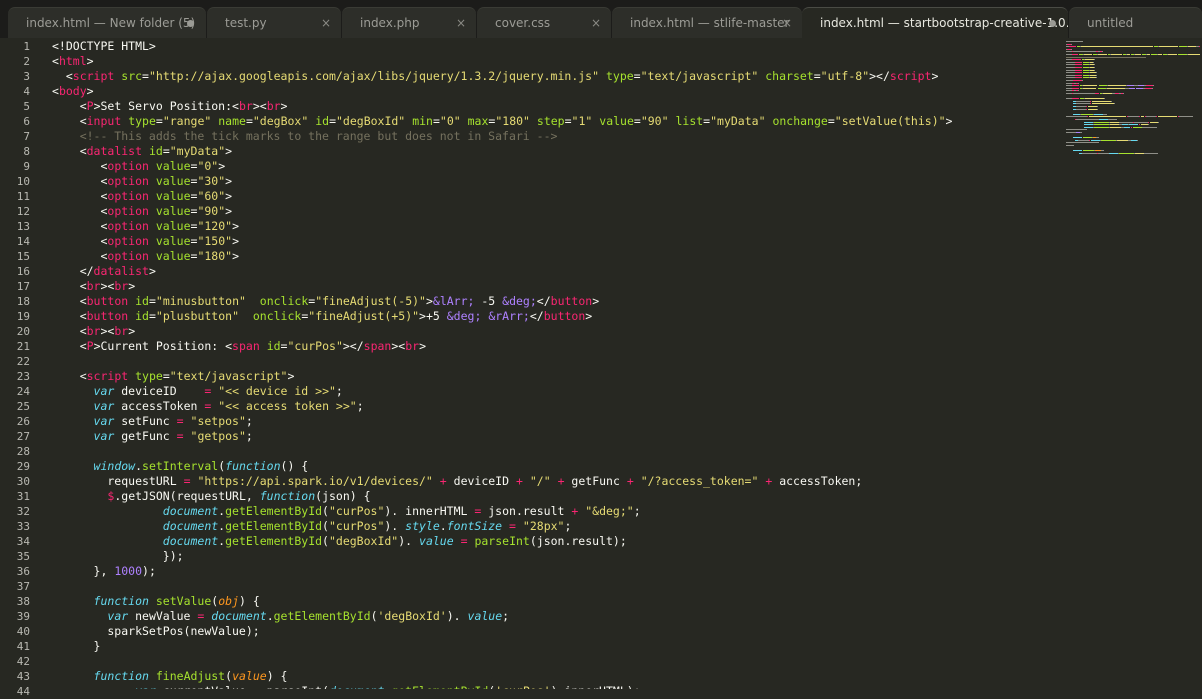 The height and width of the screenshot is (699, 1202). Describe the element at coordinates (170, 676) in the screenshot. I see `code-line: function fineAdjust(value) {` at that location.